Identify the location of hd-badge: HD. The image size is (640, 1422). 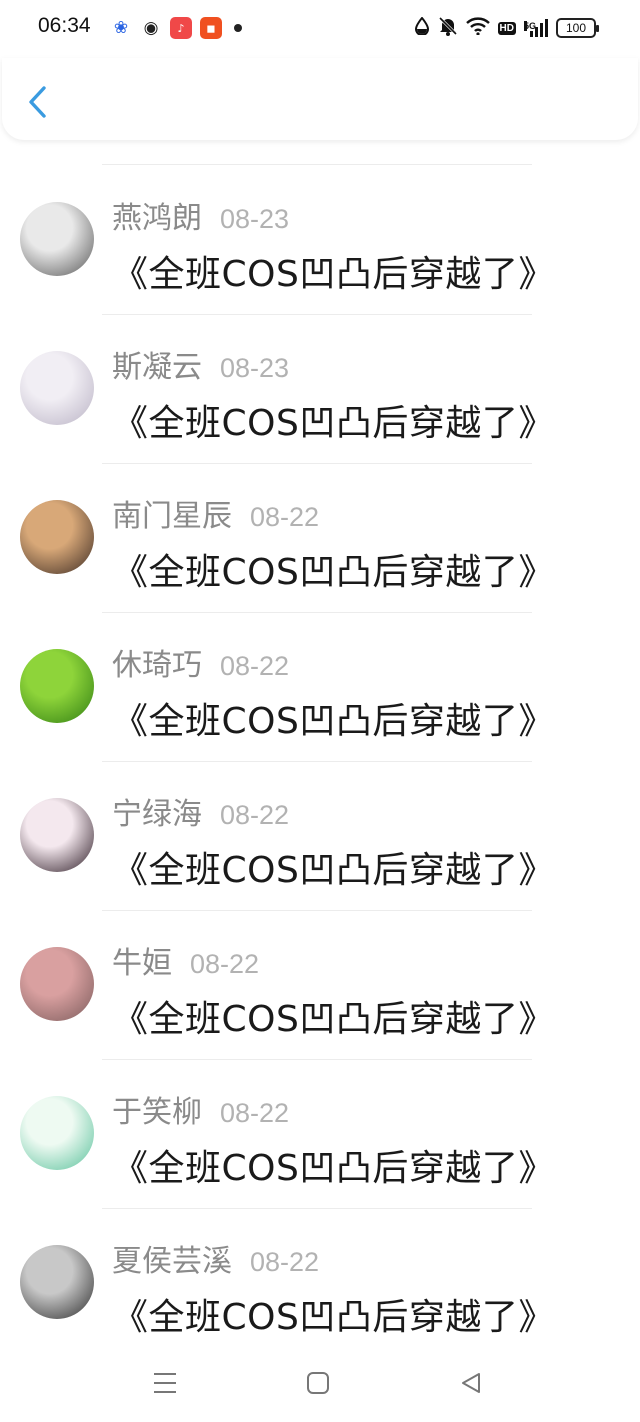
(506, 28).